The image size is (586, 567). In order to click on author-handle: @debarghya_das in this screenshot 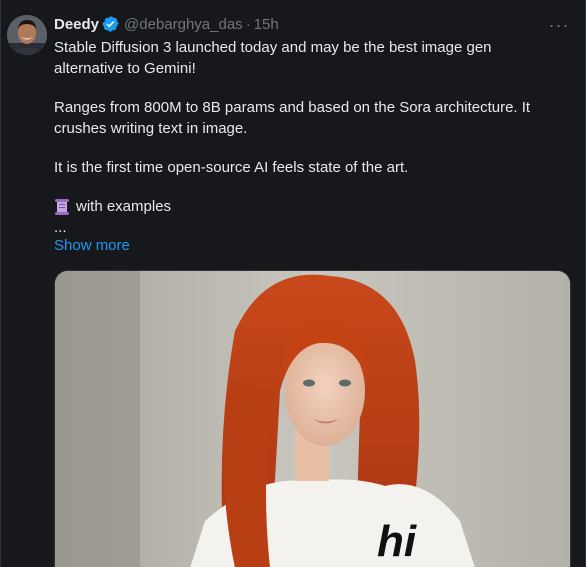, I will do `click(183, 24)`.